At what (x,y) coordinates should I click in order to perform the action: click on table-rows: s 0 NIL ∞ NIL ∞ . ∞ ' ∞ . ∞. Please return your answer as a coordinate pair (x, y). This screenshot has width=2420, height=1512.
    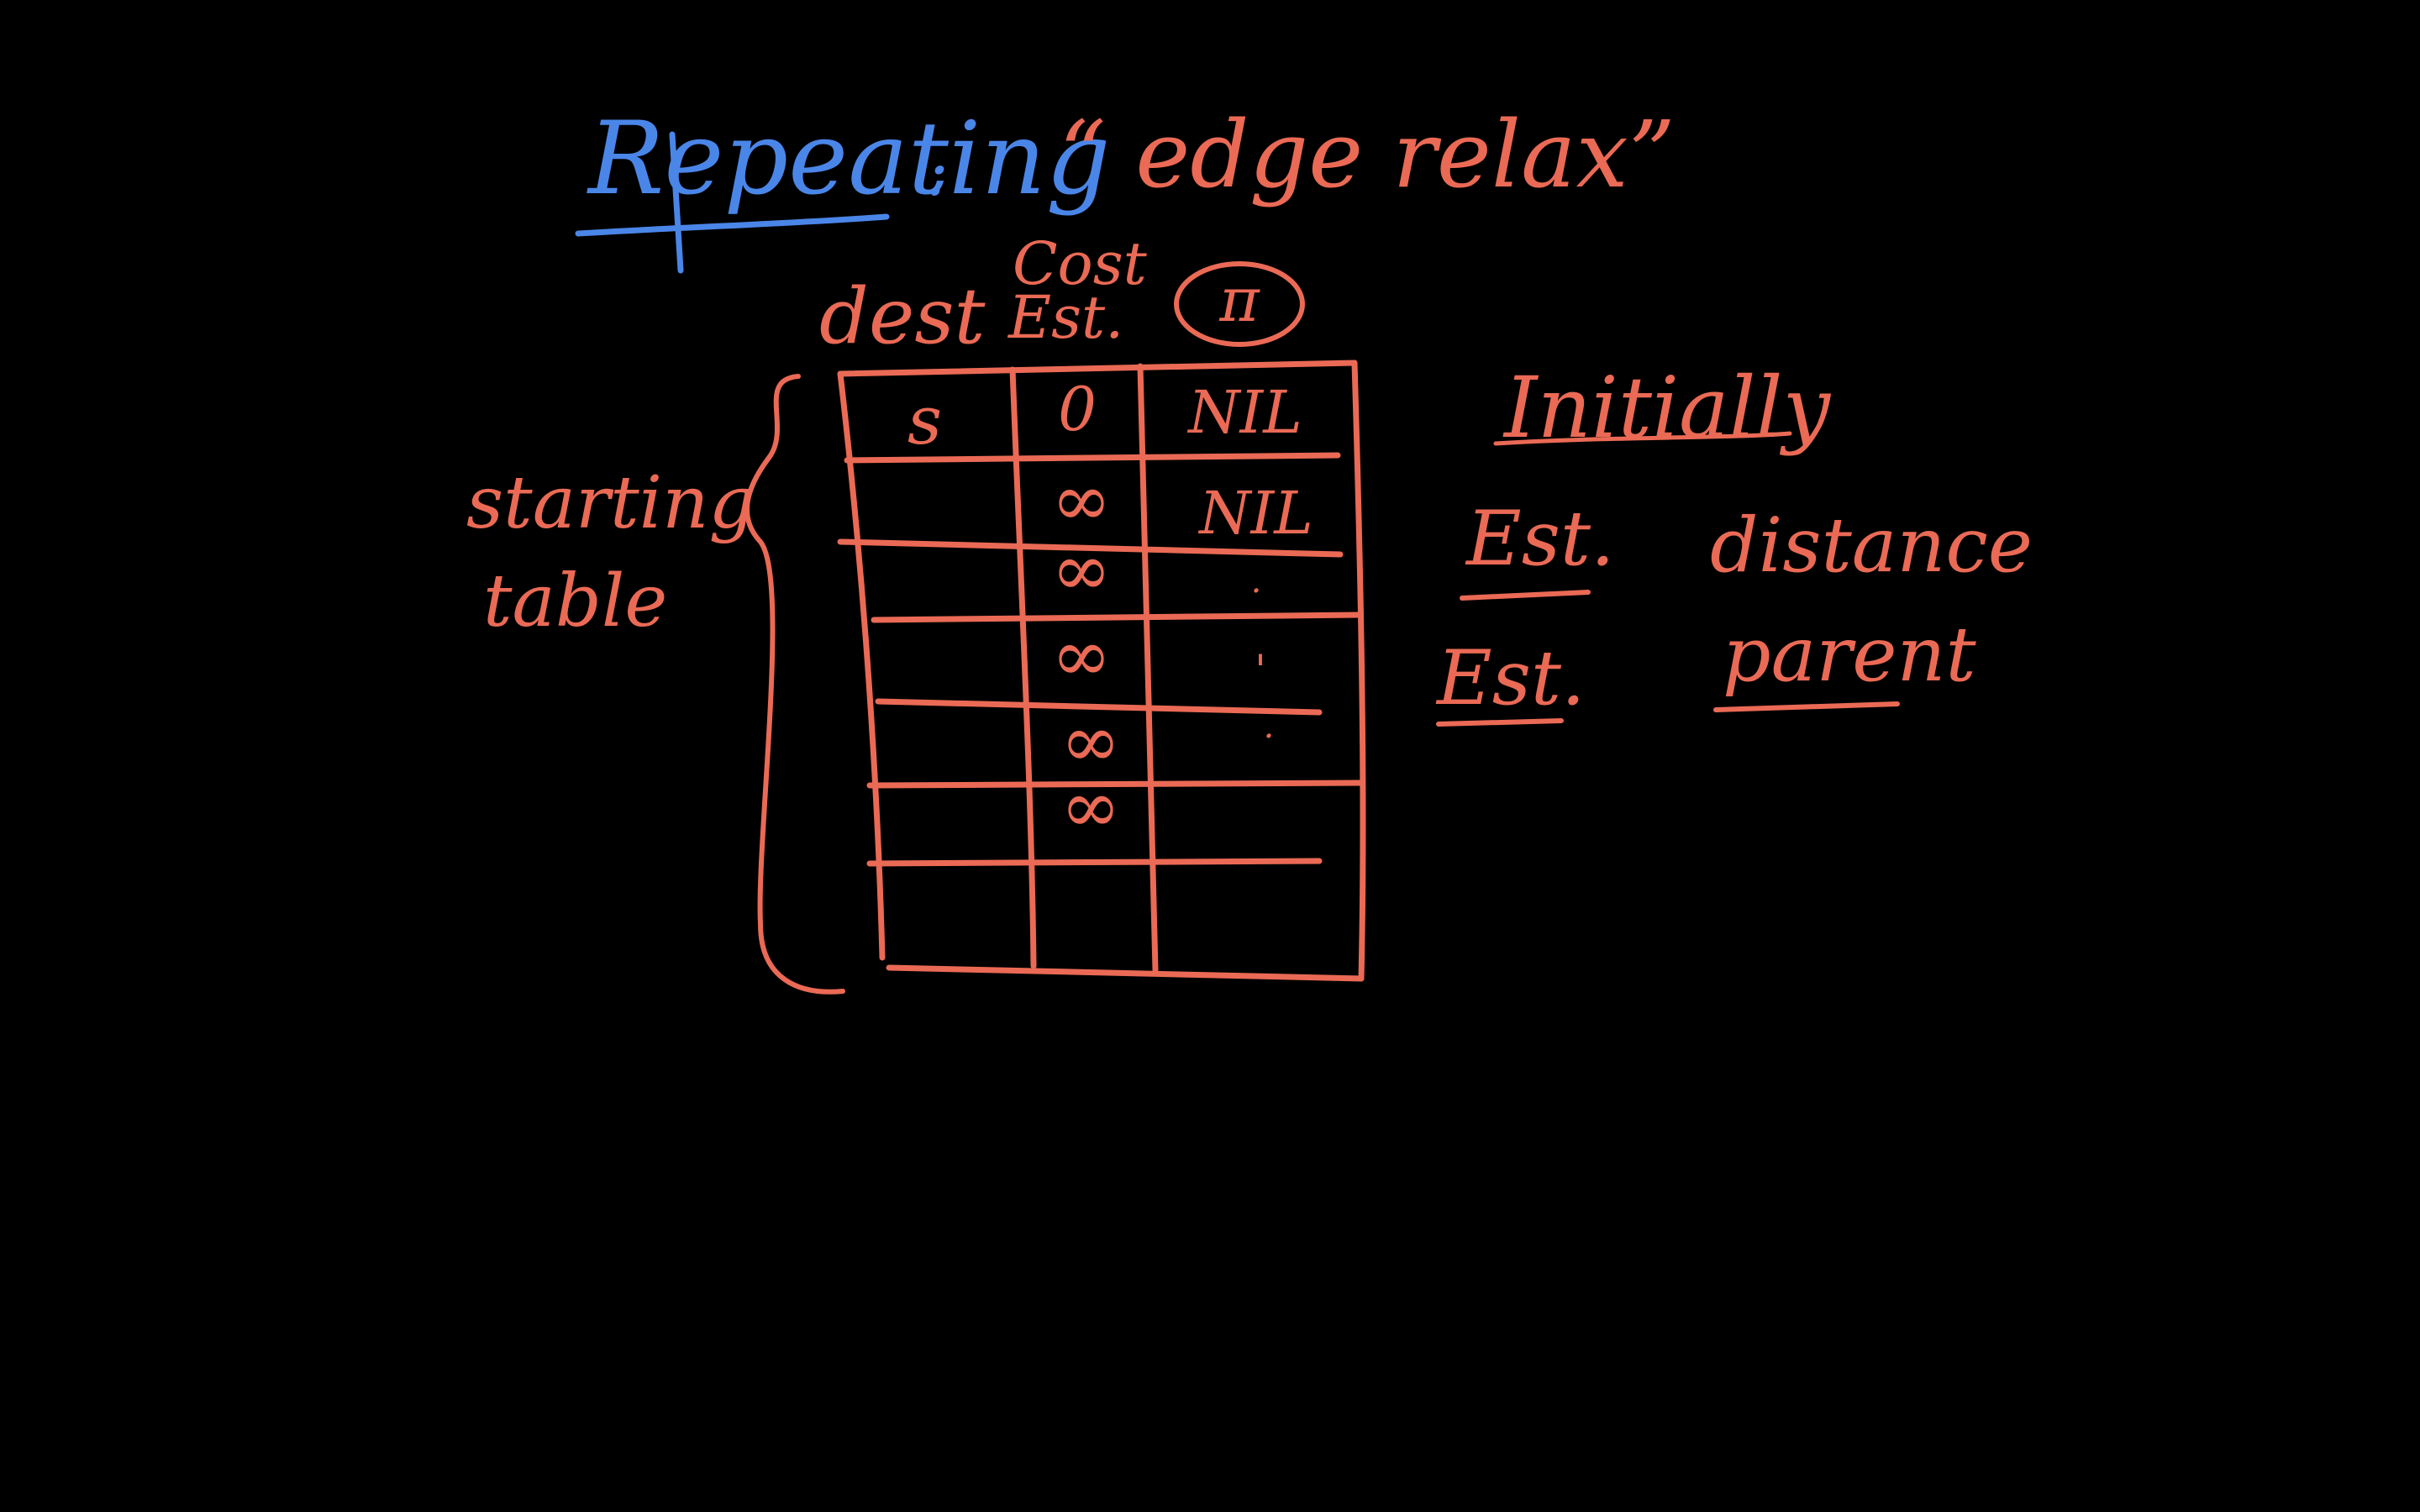
    Looking at the image, I should click on (1110, 611).